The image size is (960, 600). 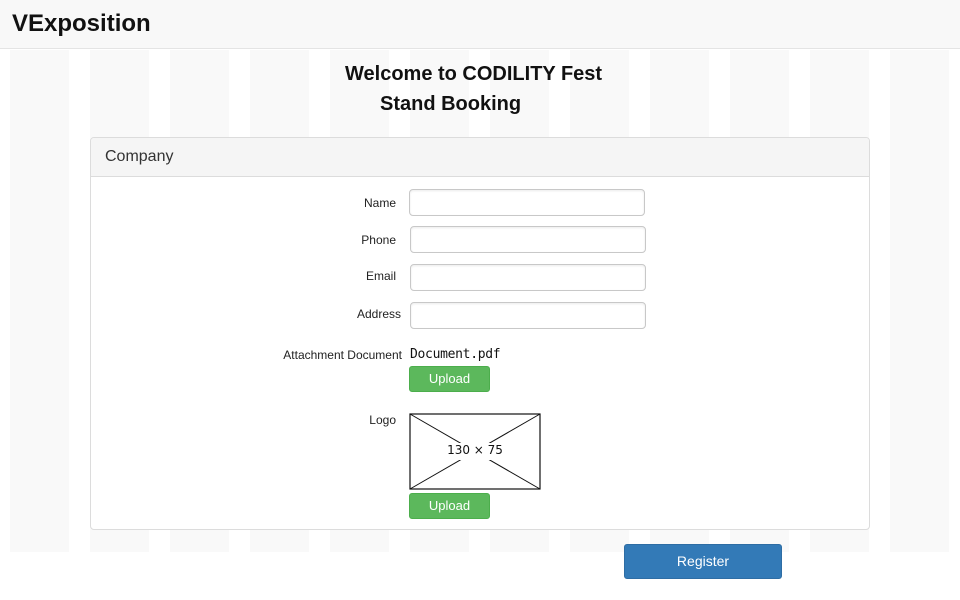 What do you see at coordinates (528, 315) in the screenshot?
I see `address-input` at bounding box center [528, 315].